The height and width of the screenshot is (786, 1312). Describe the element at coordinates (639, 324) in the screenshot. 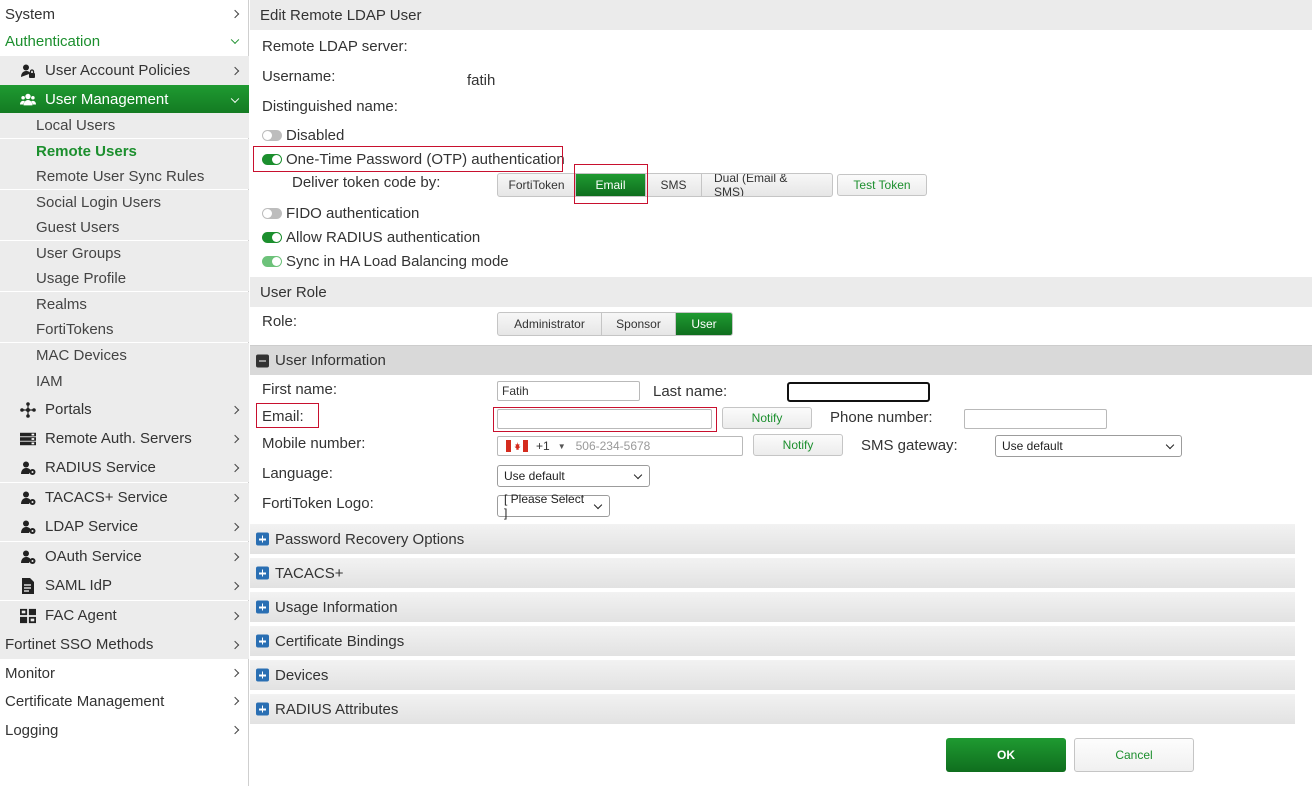

I see `role-sponsor-option: Sponsor` at that location.